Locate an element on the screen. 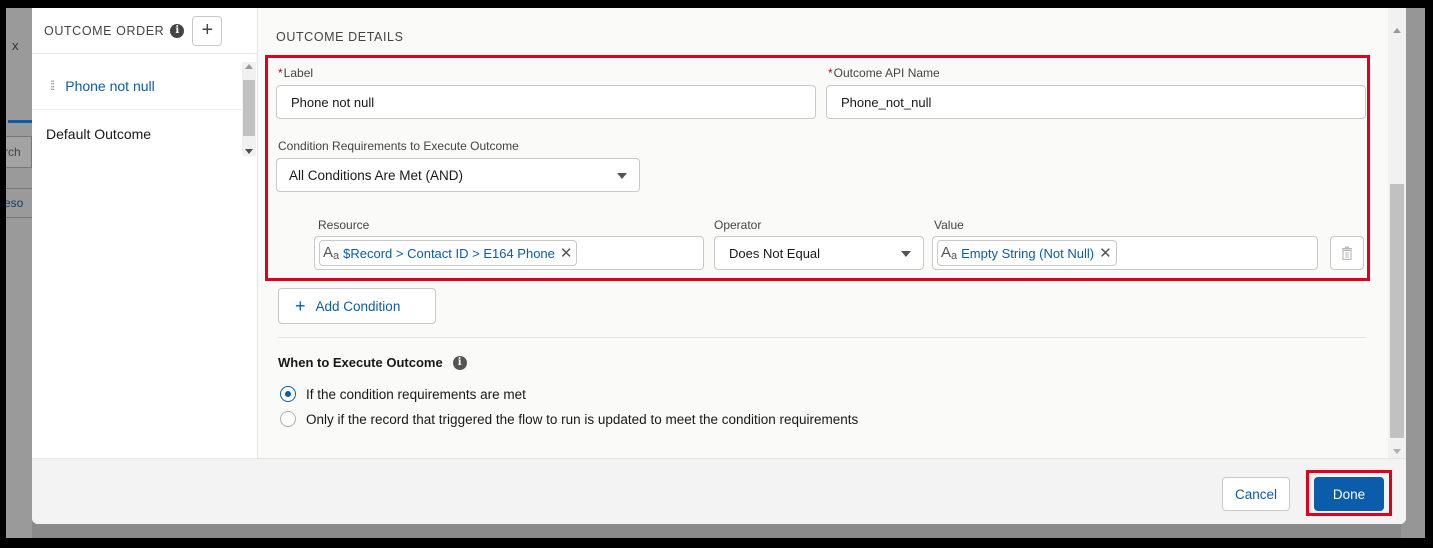 The height and width of the screenshot is (548, 1433). highlight-box-done is located at coordinates (1349, 493).